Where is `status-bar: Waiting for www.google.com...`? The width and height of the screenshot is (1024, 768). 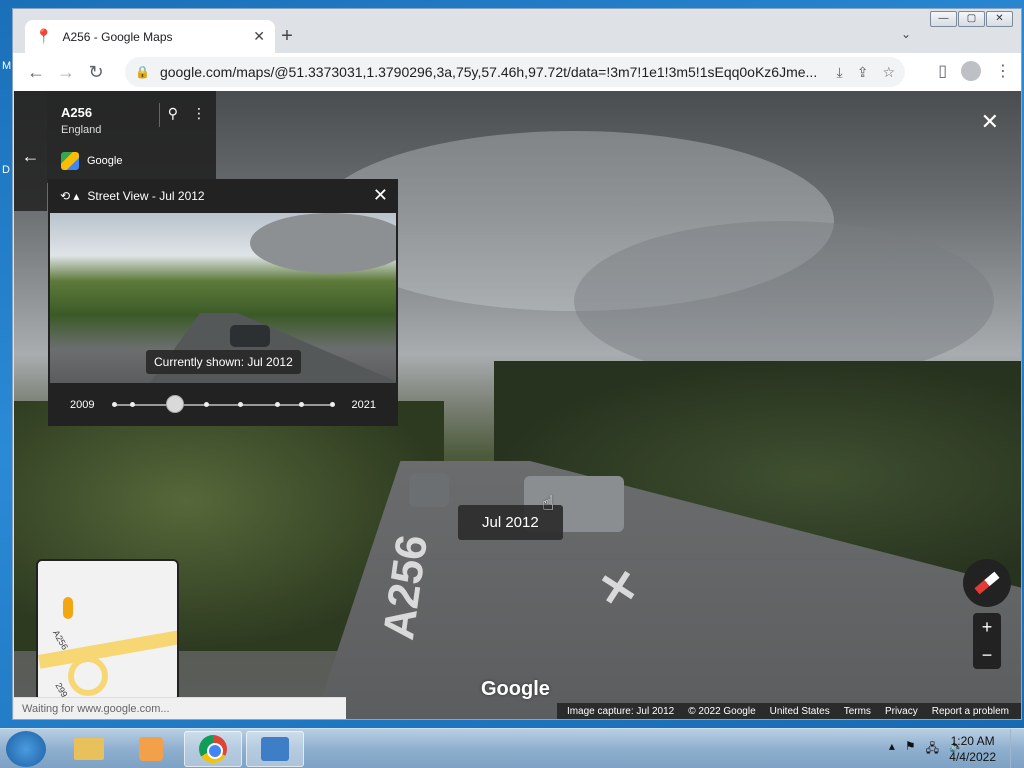
status-bar: Waiting for www.google.com... is located at coordinates (180, 708).